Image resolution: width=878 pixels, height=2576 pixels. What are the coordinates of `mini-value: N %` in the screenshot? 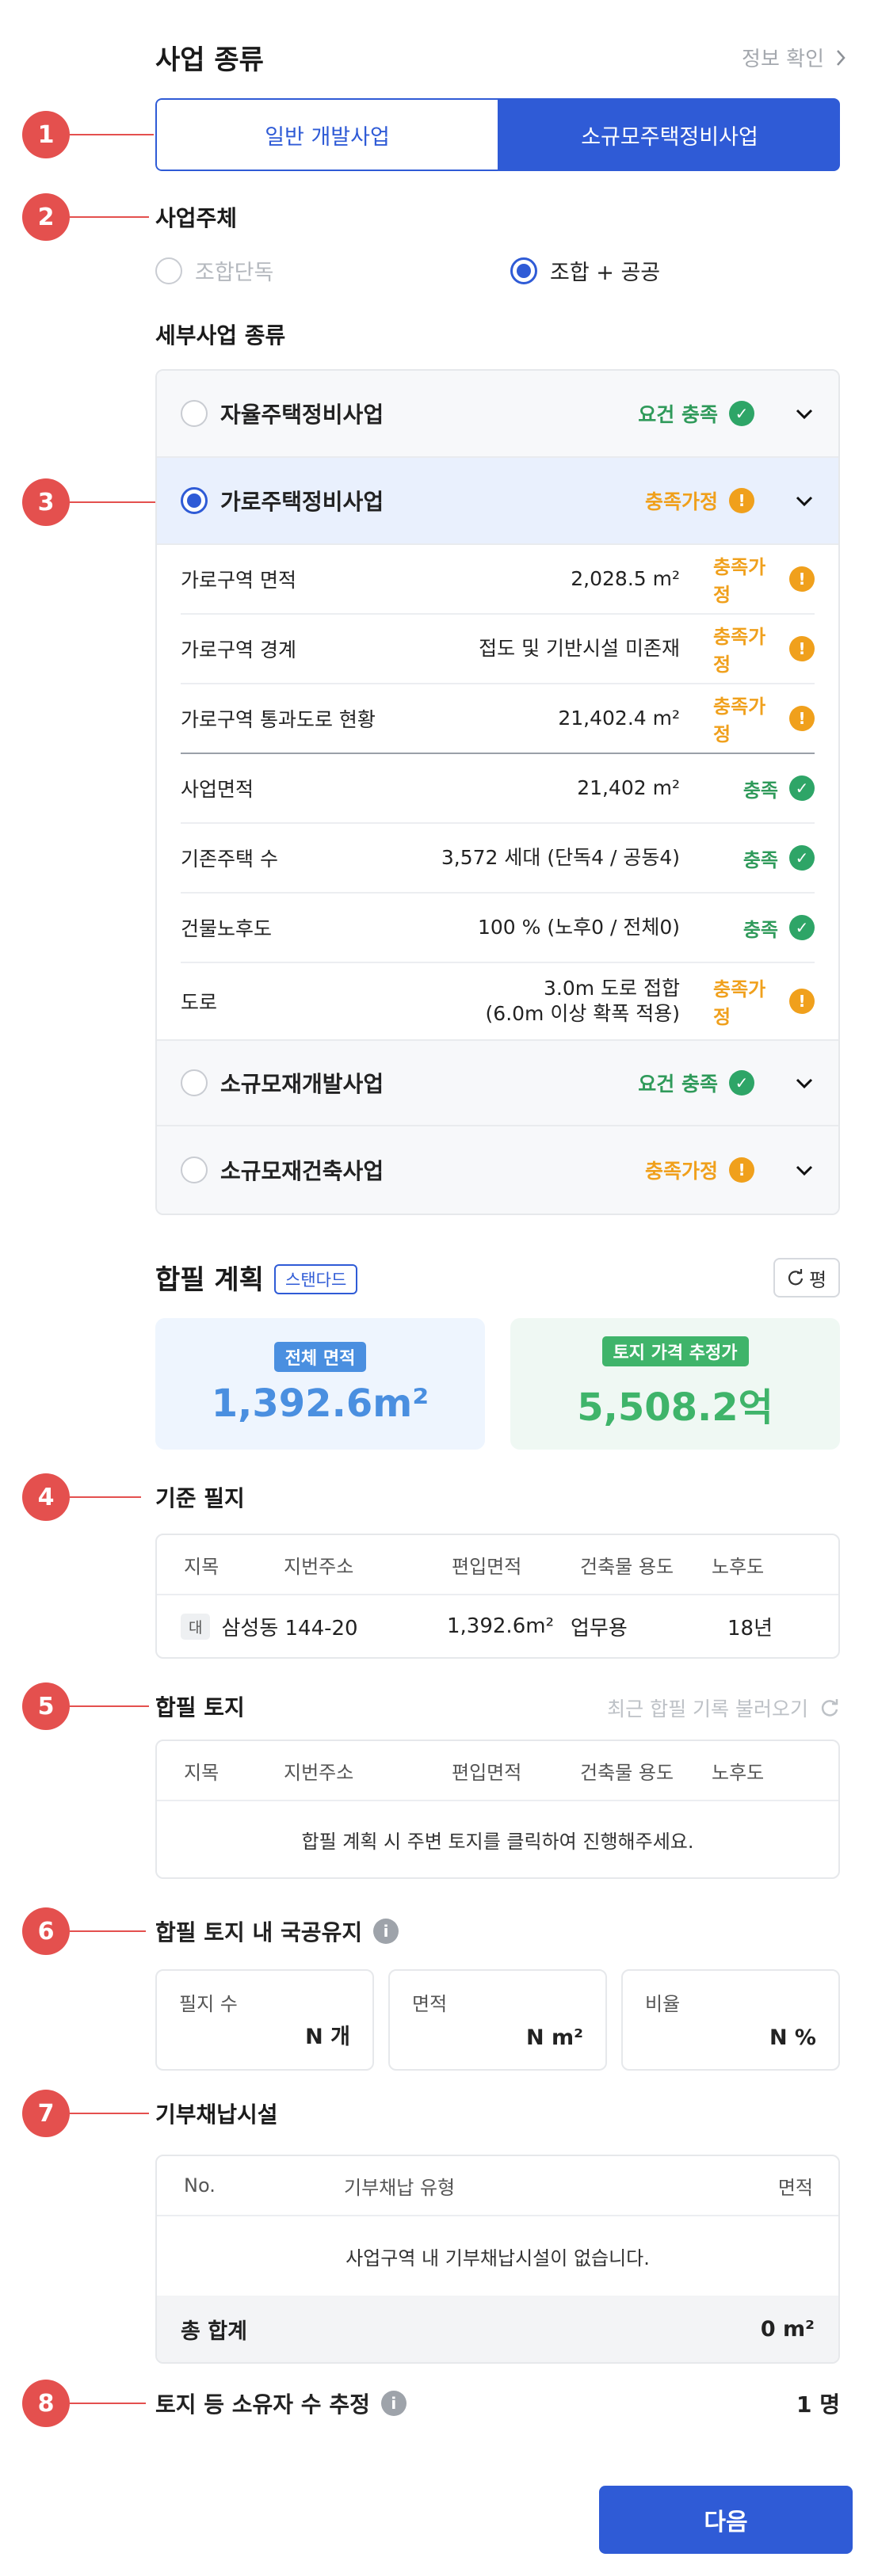 It's located at (793, 2038).